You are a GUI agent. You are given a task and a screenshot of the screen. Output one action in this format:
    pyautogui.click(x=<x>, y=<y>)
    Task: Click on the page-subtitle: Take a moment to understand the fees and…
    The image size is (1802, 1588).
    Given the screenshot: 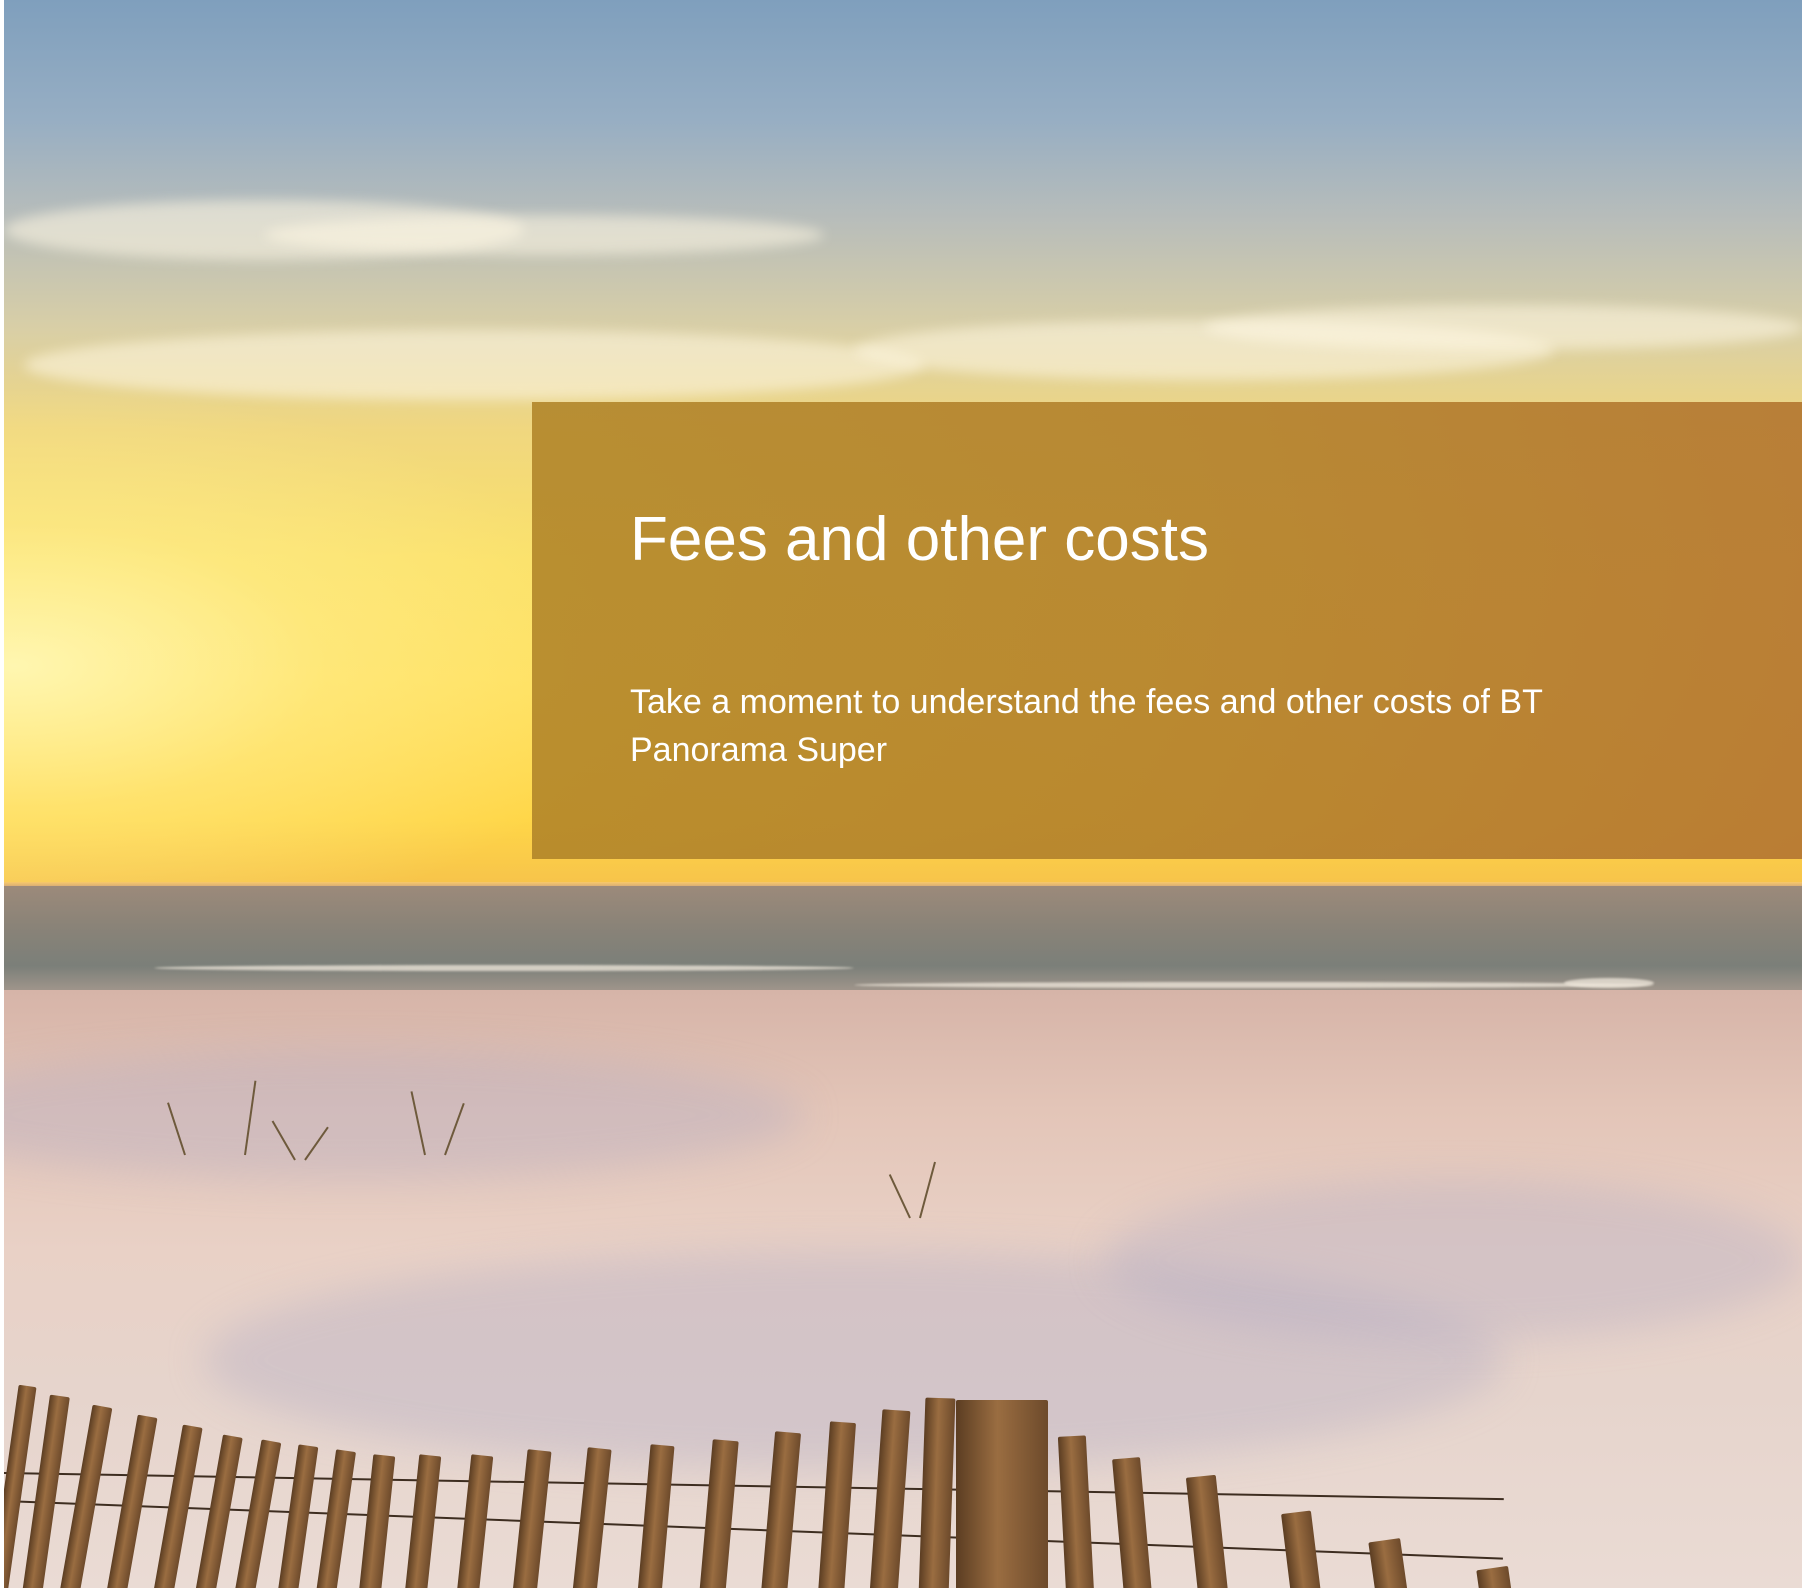 What is the action you would take?
    pyautogui.click(x=1086, y=726)
    